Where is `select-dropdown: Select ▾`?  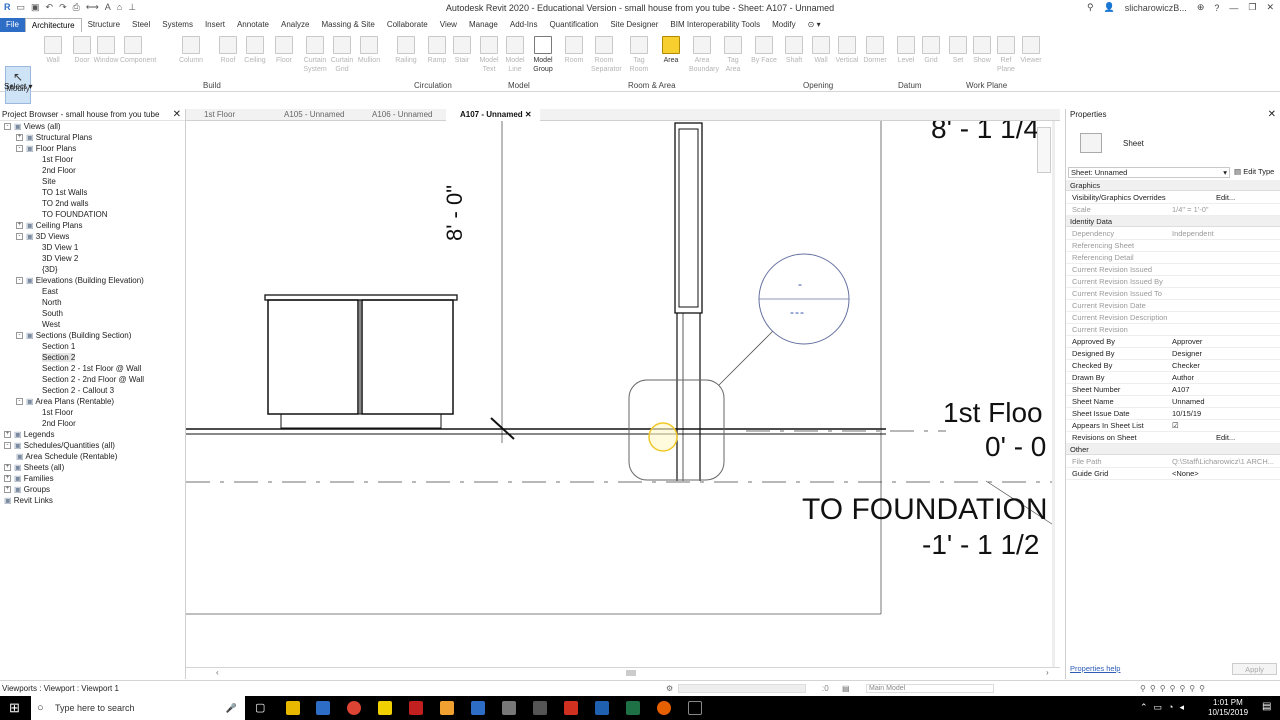 select-dropdown: Select ▾ is located at coordinates (18, 86).